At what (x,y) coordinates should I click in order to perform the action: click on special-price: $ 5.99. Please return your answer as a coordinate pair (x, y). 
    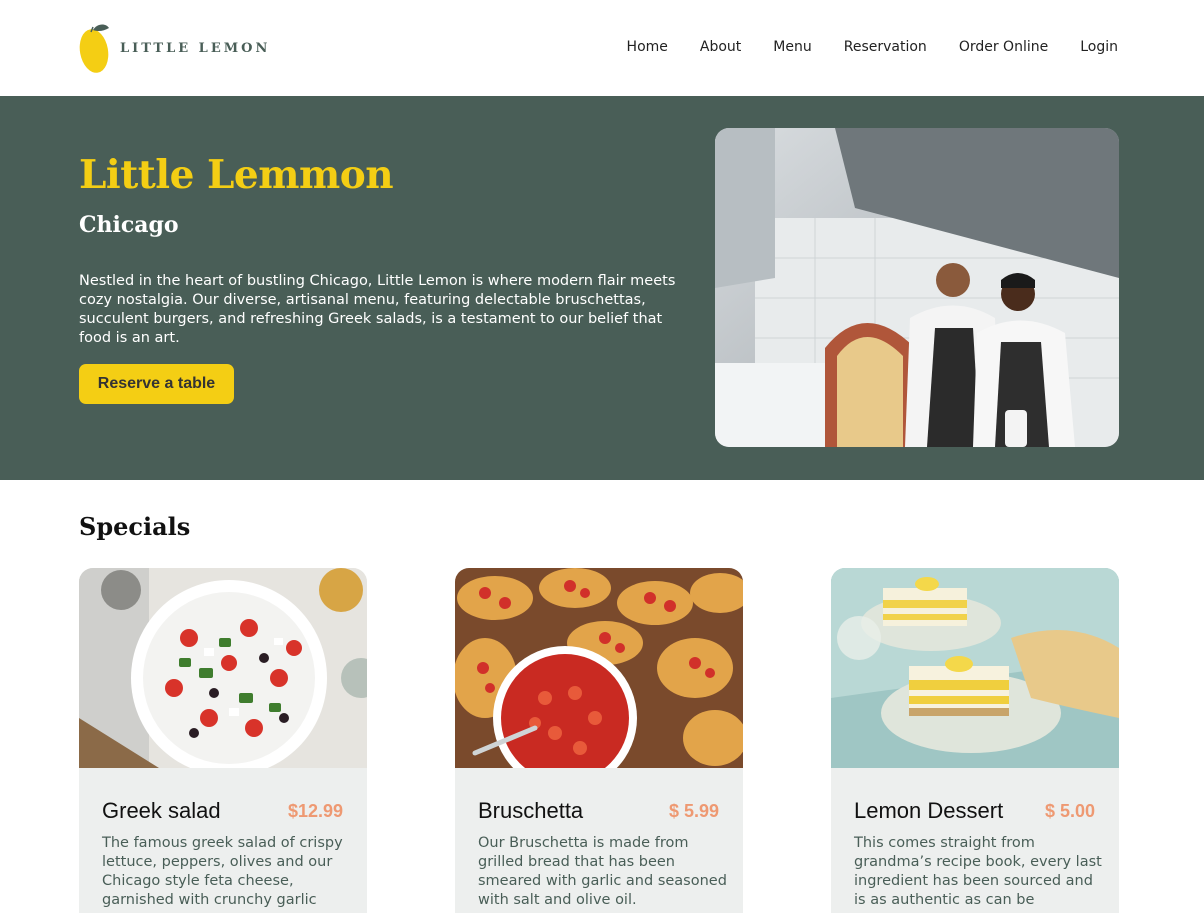
    Looking at the image, I should click on (693, 811).